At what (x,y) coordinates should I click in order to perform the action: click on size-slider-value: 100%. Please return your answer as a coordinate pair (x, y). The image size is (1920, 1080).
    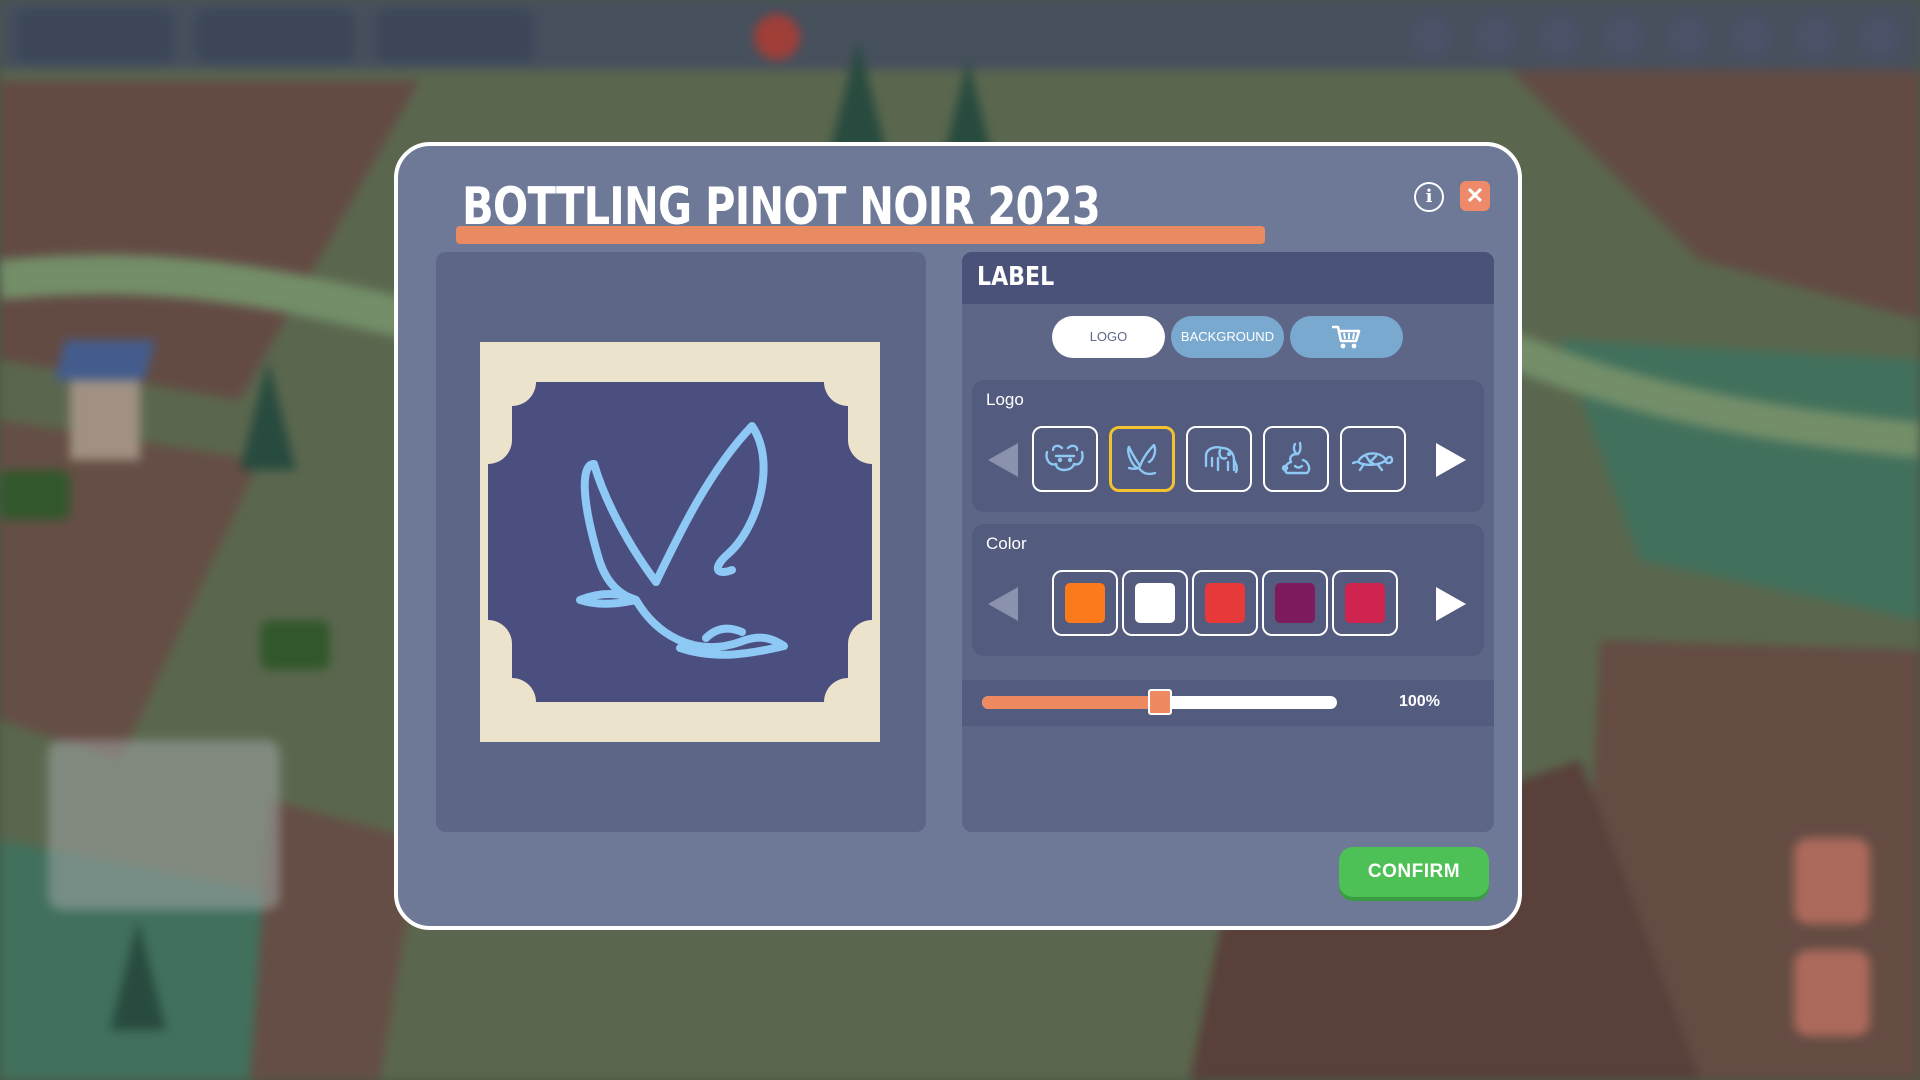
    Looking at the image, I should click on (1419, 701).